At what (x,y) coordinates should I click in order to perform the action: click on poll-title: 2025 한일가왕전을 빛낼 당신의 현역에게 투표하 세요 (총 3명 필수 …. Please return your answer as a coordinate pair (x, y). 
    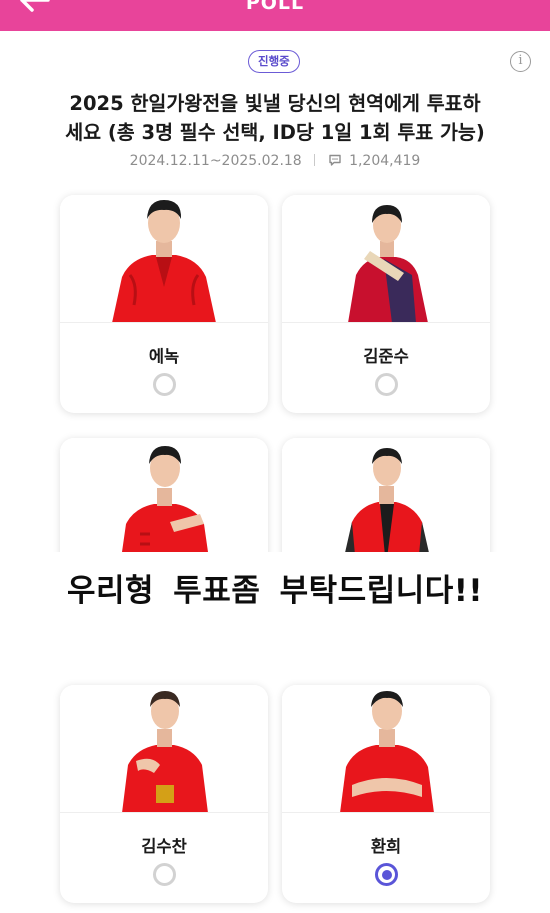
    Looking at the image, I should click on (275, 118).